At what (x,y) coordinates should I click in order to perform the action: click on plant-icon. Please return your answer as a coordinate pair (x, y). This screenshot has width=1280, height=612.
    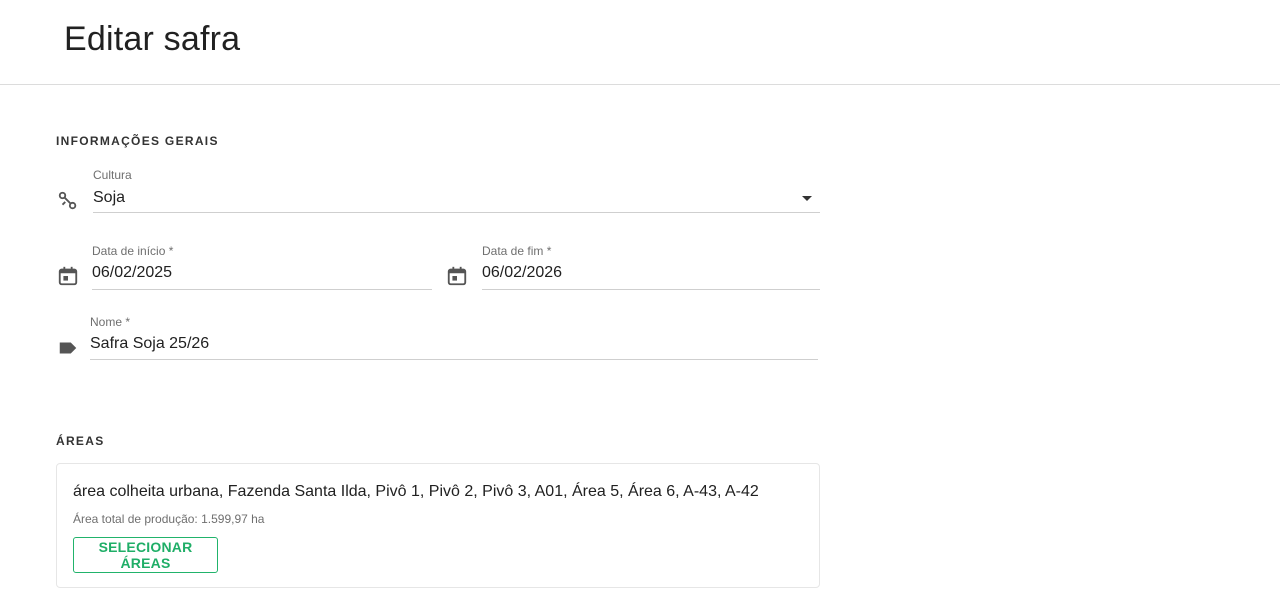
    Looking at the image, I should click on (68, 201).